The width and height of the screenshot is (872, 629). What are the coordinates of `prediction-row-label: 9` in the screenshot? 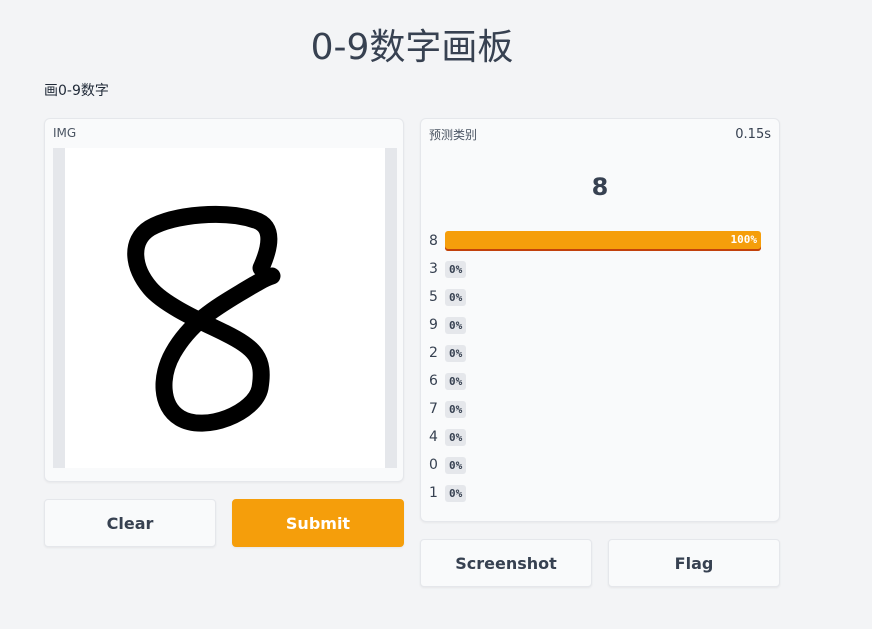 It's located at (433, 325).